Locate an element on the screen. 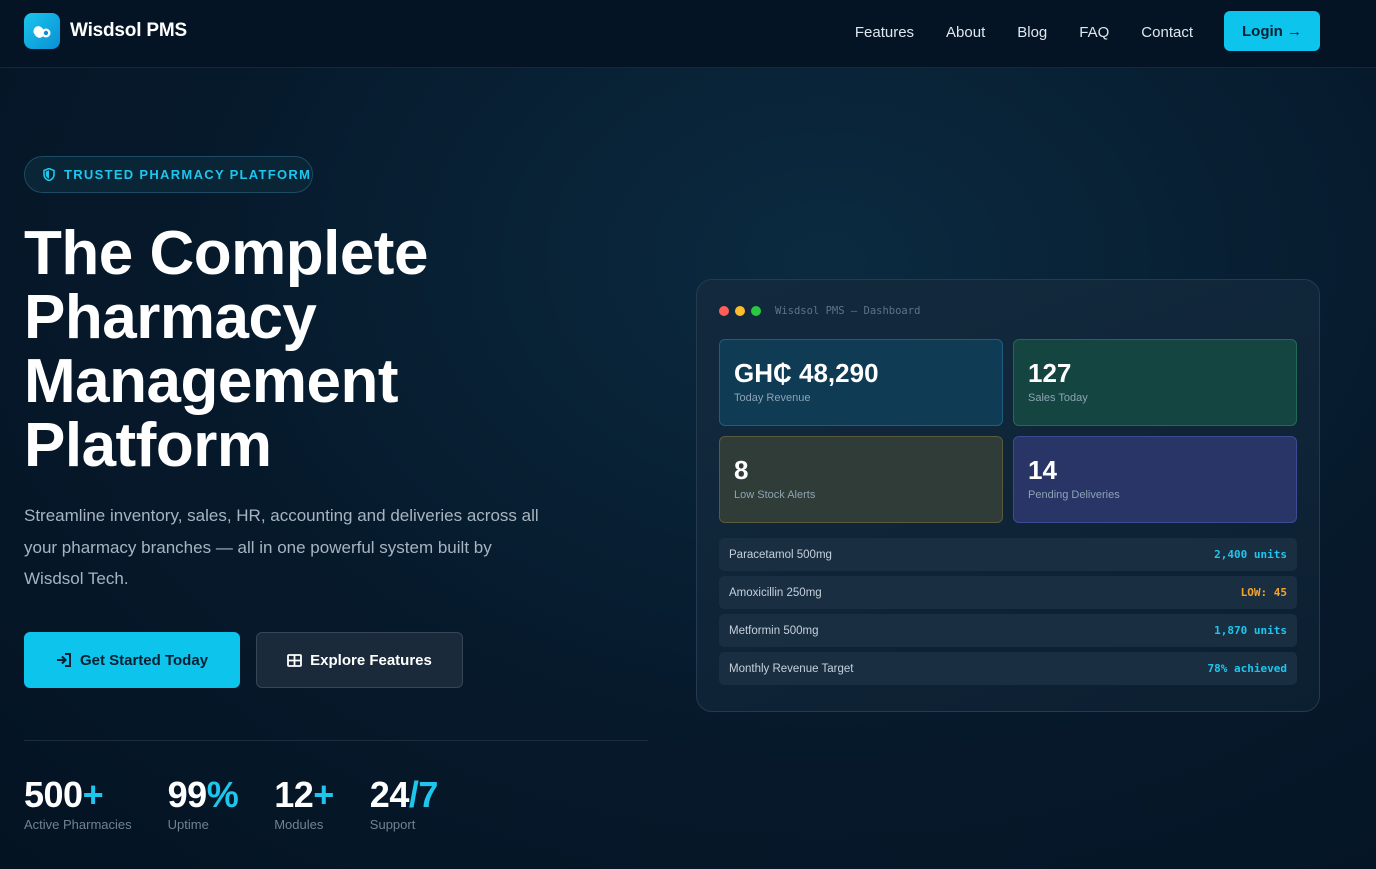 The width and height of the screenshot is (1376, 869). window-controls is located at coordinates (743, 311).